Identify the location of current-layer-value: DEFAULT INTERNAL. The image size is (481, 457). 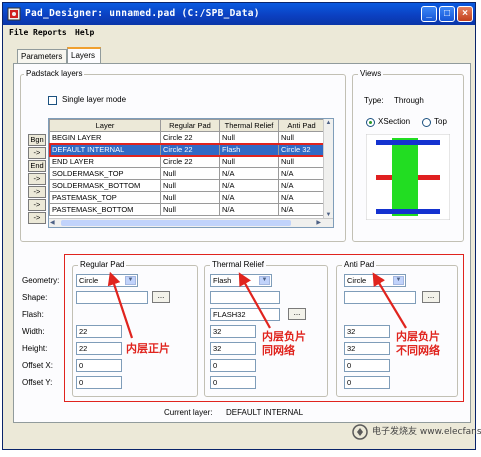
(265, 412).